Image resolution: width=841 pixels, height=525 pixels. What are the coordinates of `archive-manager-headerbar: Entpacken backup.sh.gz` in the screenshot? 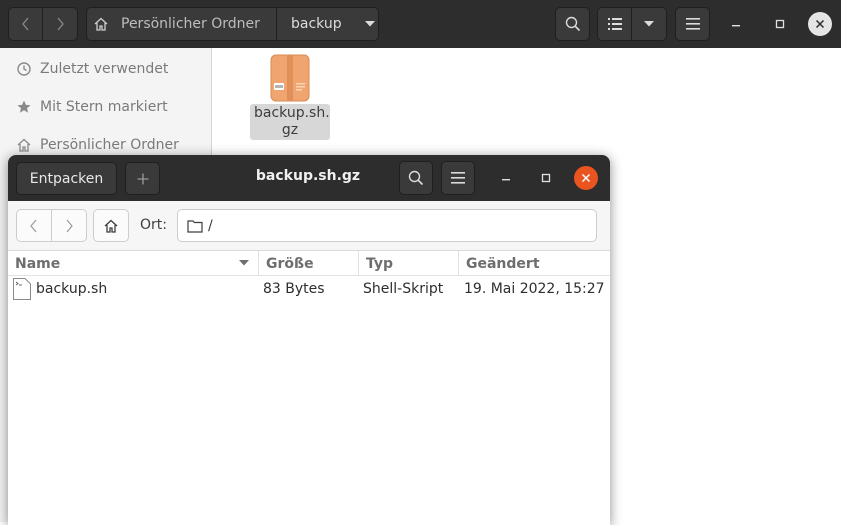 It's located at (309, 178).